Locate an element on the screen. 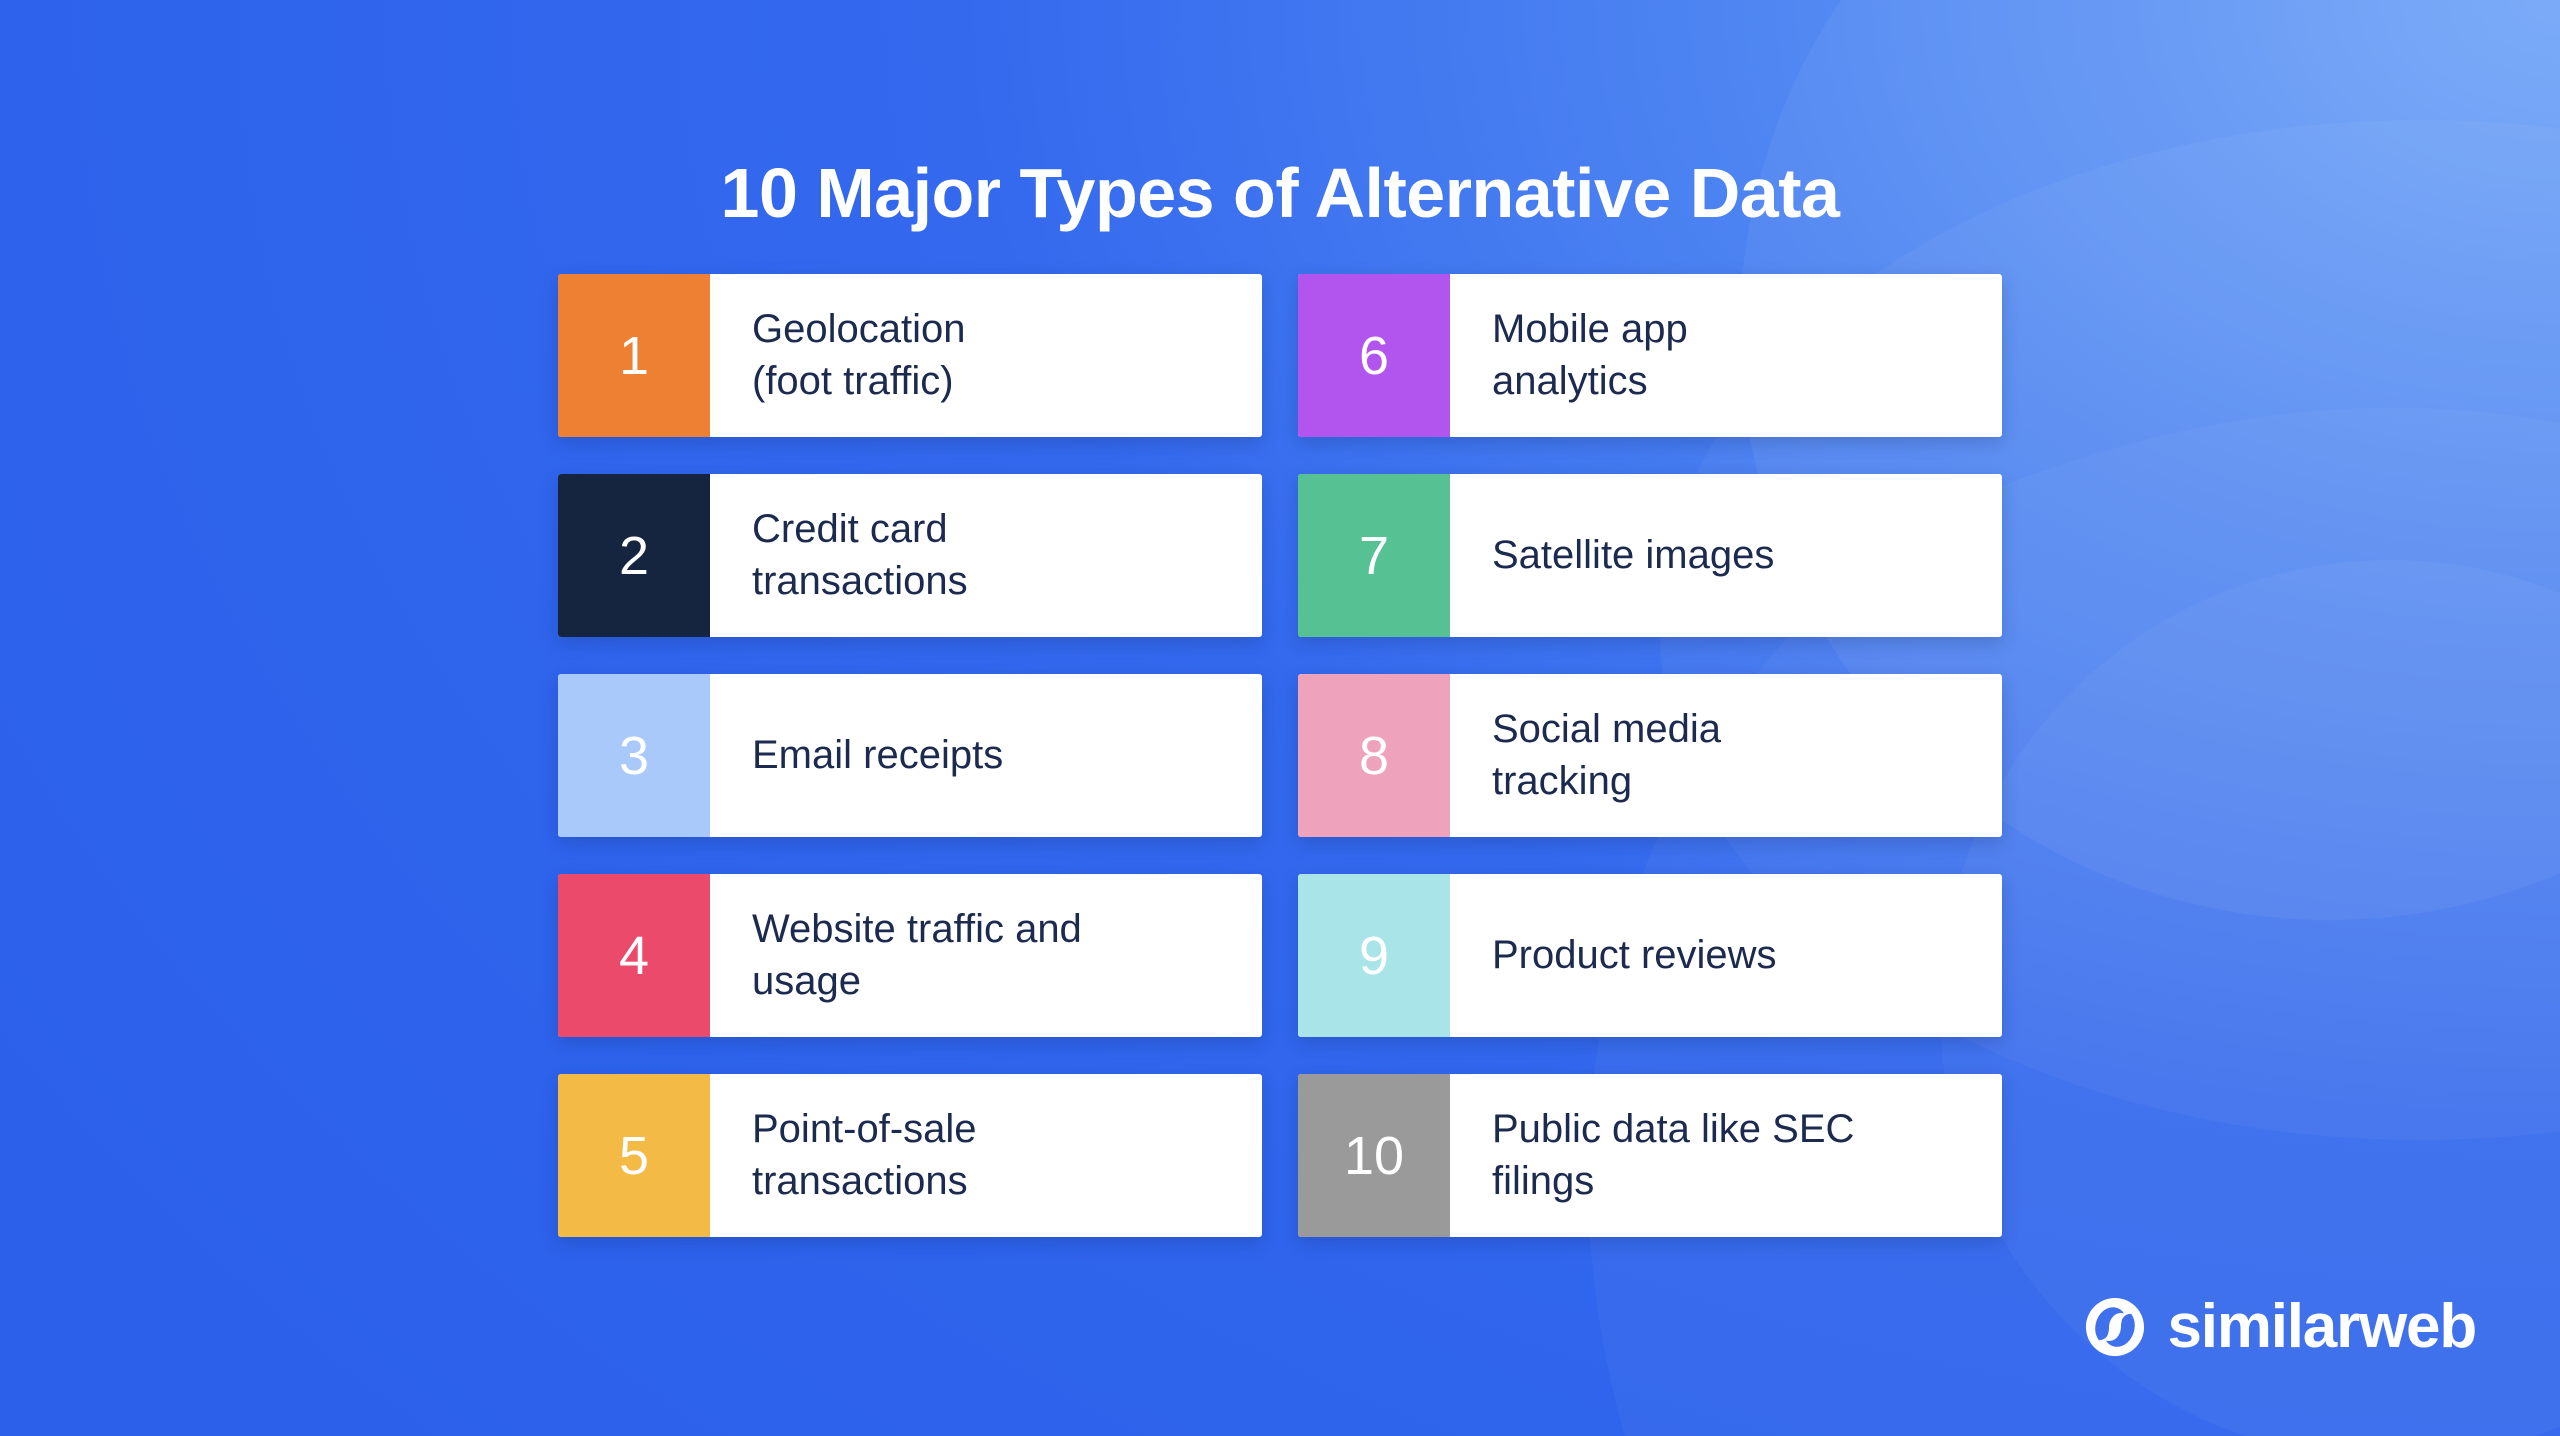 This screenshot has width=2560, height=1436. data-type-card: 4 Website traffic and usage is located at coordinates (910, 955).